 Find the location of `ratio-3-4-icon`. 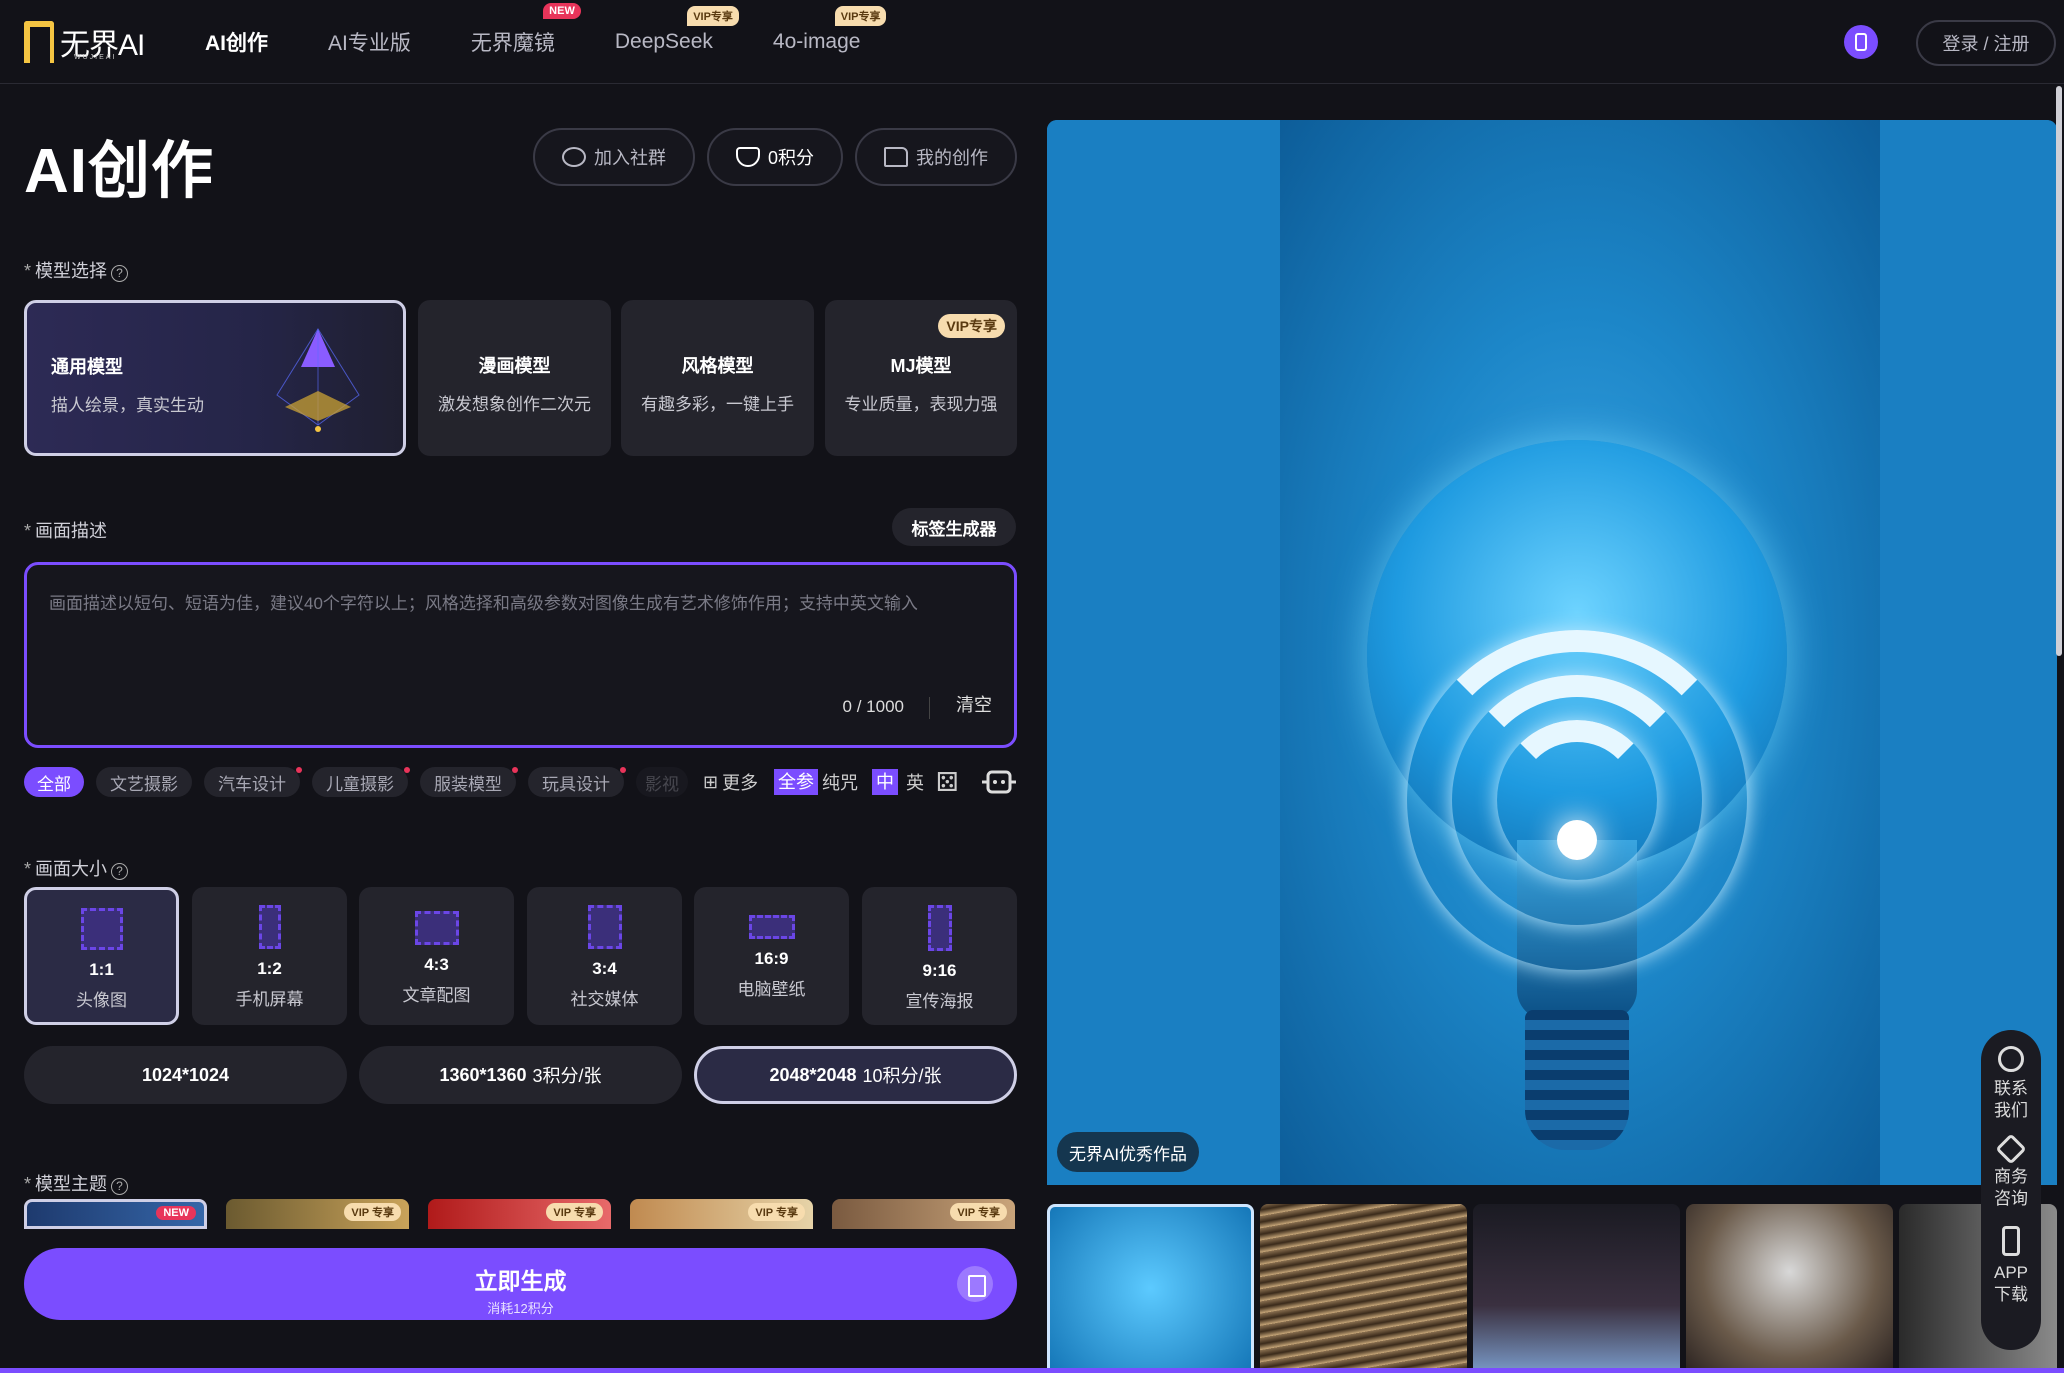

ratio-3-4-icon is located at coordinates (604, 927).